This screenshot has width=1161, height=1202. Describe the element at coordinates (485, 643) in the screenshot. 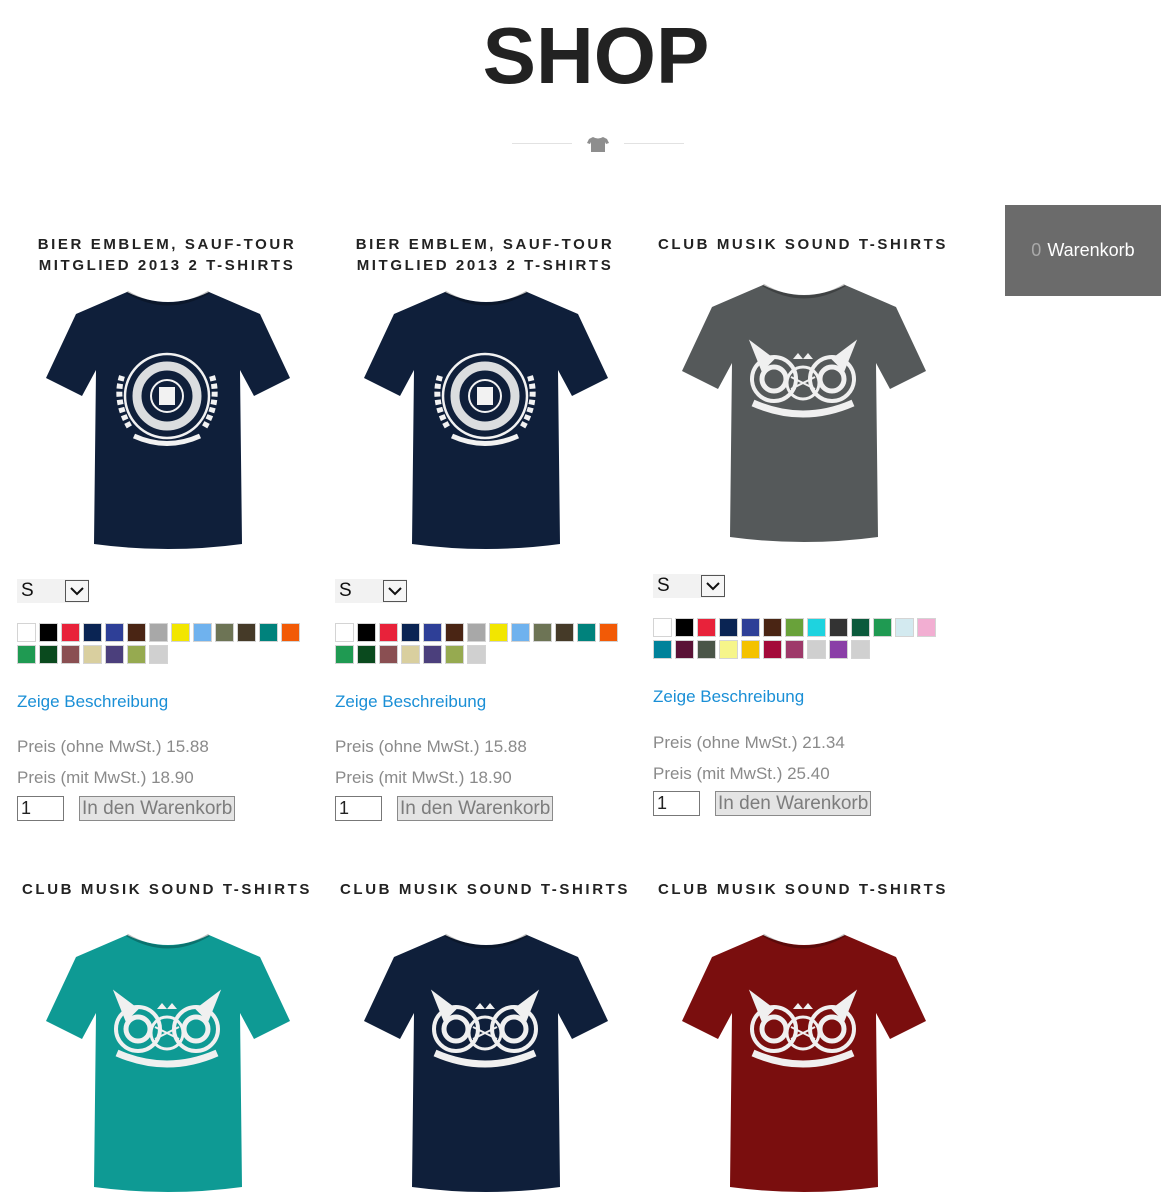

I see `color-swatches` at that location.